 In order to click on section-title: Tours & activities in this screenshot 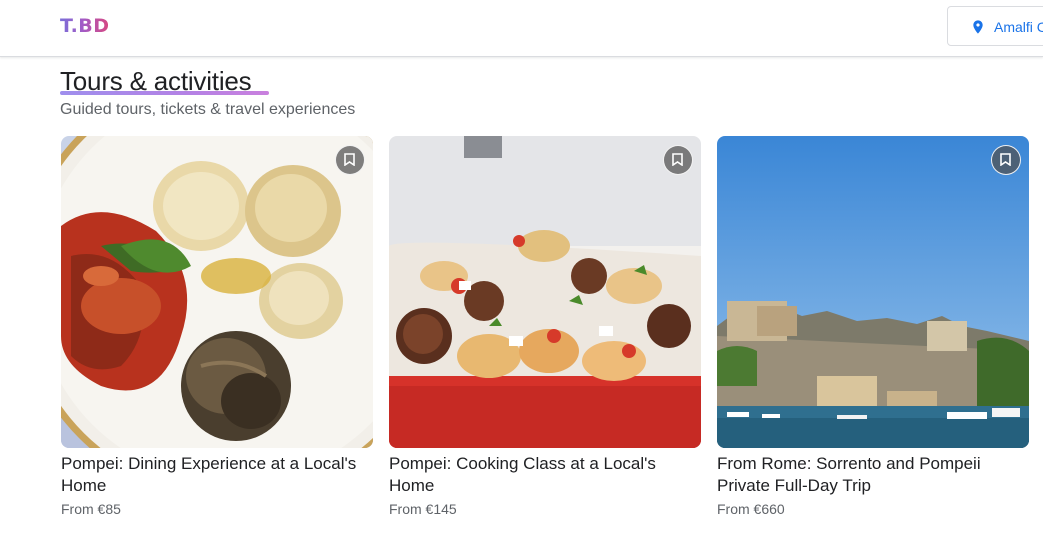, I will do `click(156, 81)`.